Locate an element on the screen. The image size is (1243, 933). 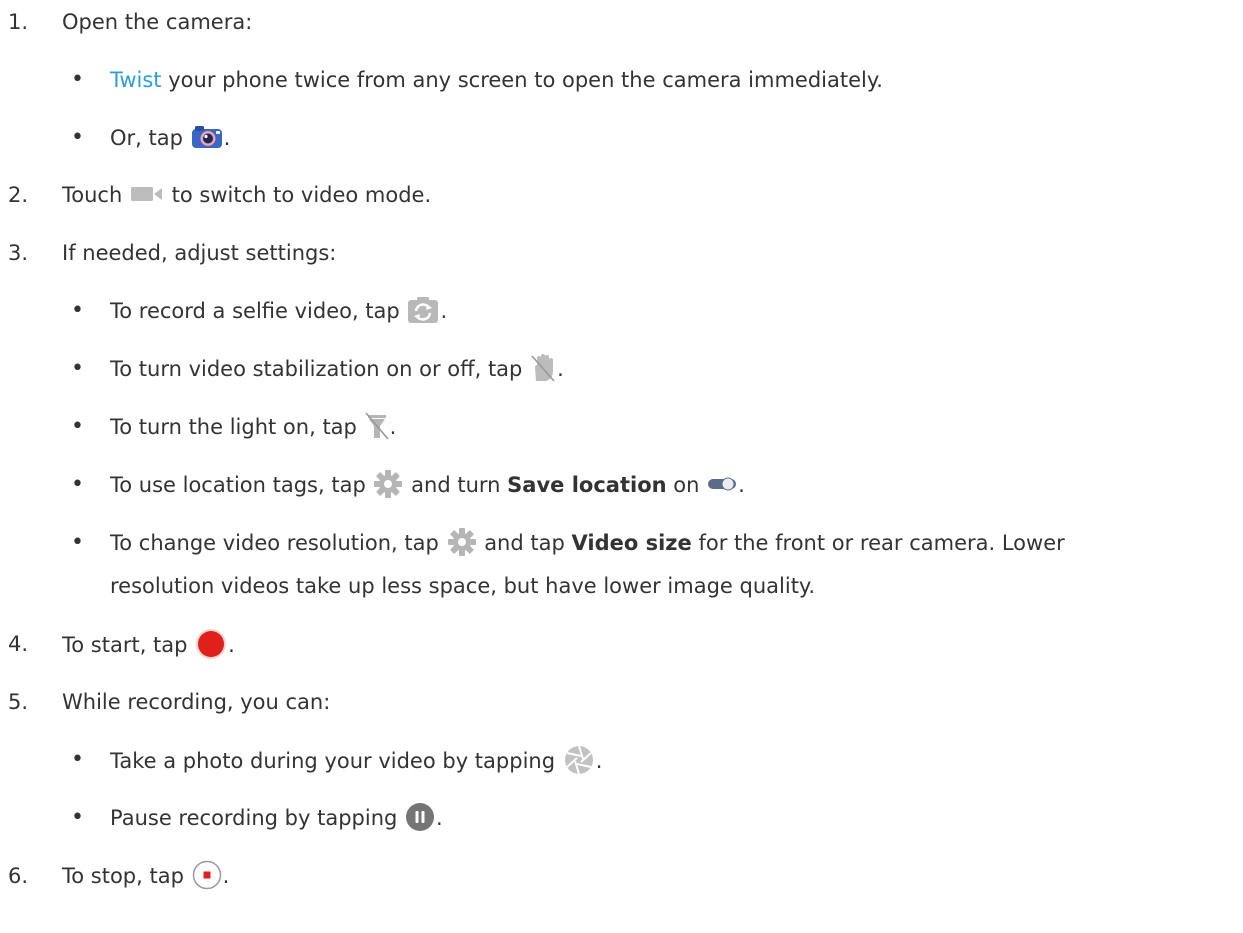
save-location-label: Save location is located at coordinates (587, 485).